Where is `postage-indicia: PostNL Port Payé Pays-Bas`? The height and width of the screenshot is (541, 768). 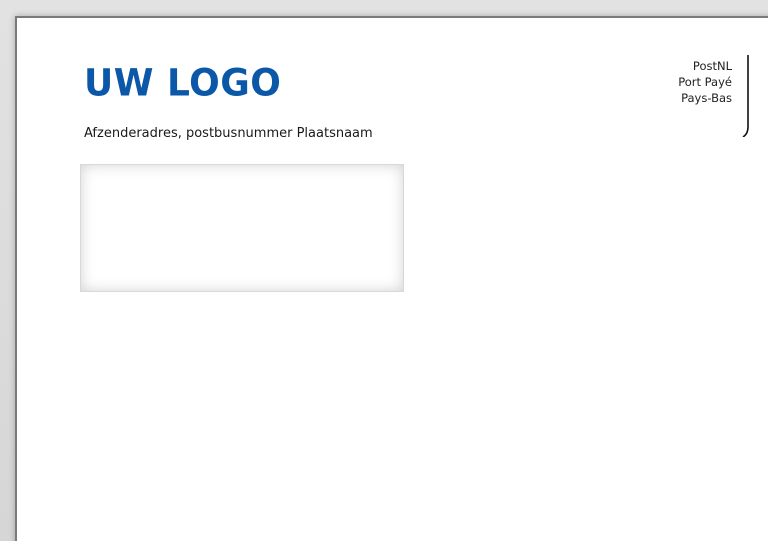
postage-indicia: PostNL Port Payé Pays-Bas is located at coordinates (707, 82).